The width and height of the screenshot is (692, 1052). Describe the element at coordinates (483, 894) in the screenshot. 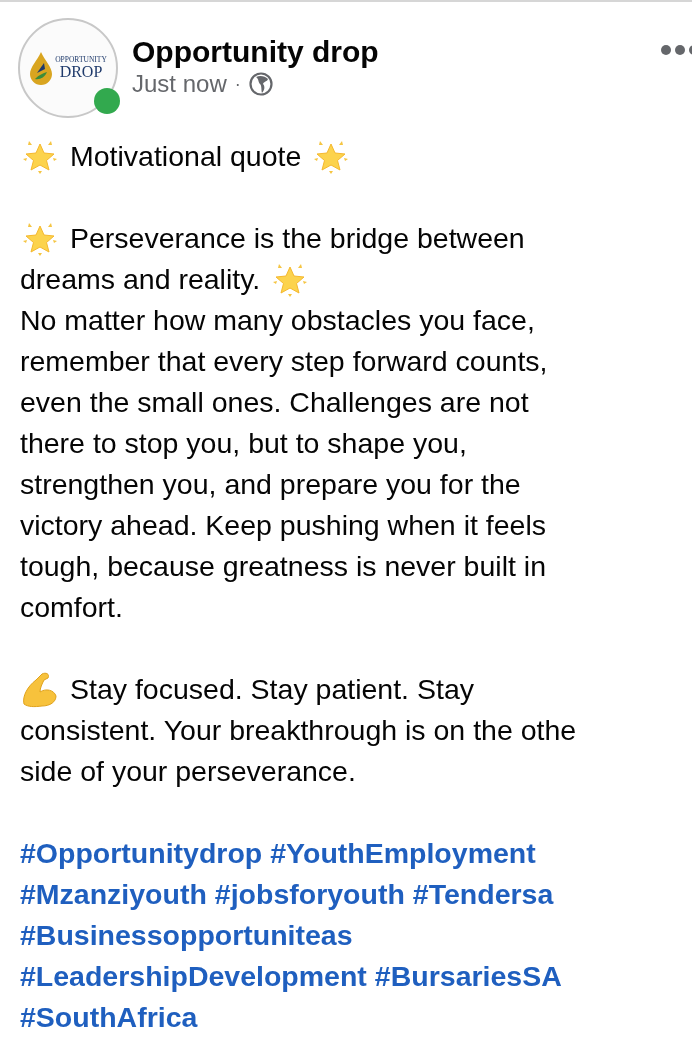

I see `hashtag-link: #Tendersa` at that location.